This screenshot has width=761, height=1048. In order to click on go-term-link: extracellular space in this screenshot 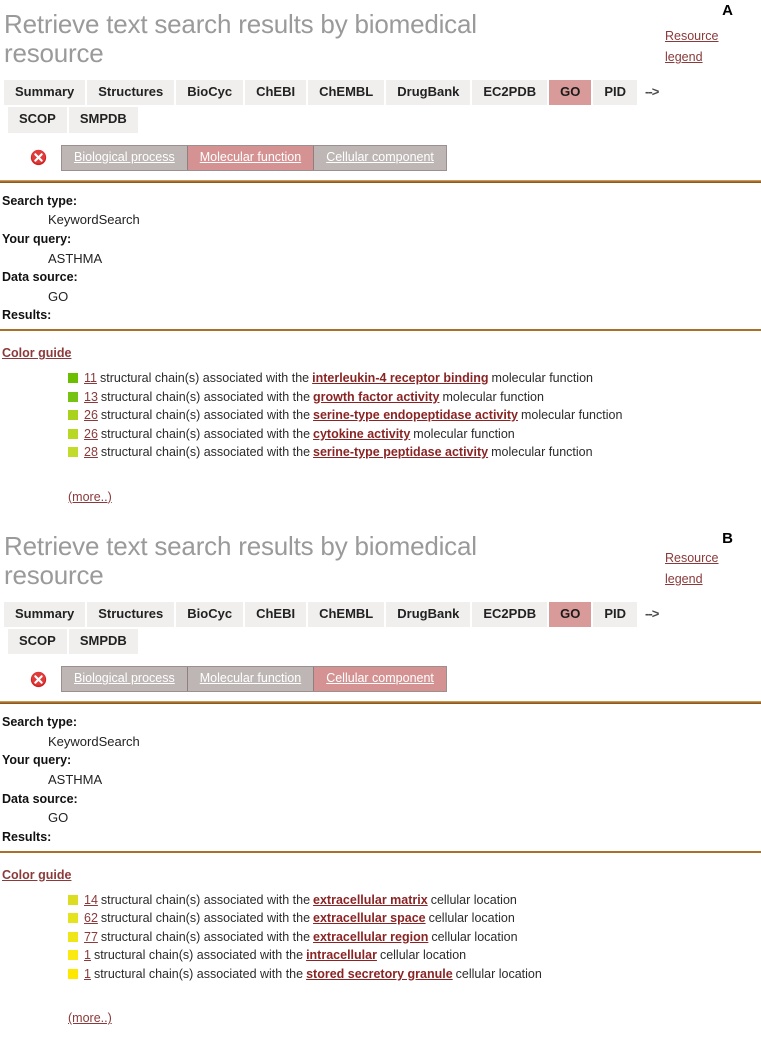, I will do `click(369, 918)`.